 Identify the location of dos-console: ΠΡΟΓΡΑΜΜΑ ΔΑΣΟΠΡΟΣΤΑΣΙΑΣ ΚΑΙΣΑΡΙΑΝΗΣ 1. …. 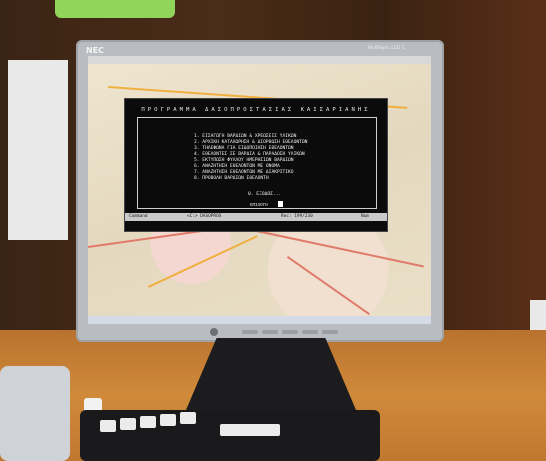
(256, 165).